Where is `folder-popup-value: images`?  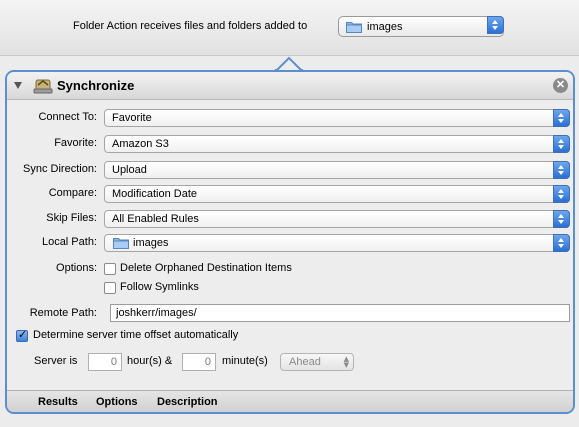
folder-popup-value: images is located at coordinates (385, 27).